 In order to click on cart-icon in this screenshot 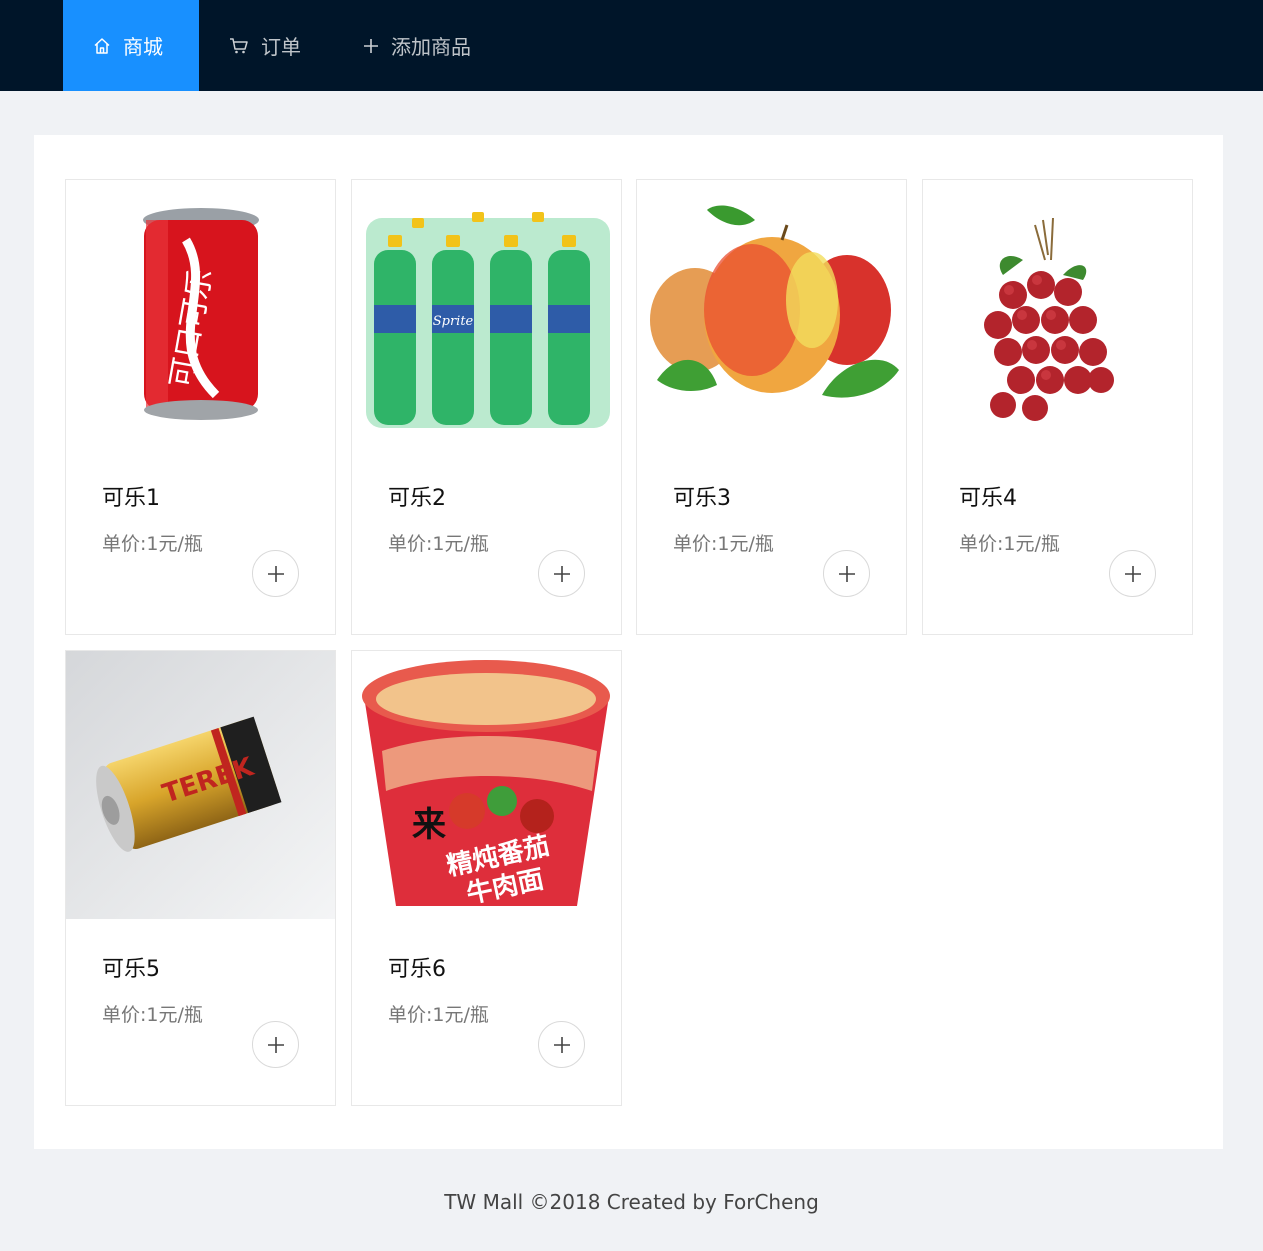, I will do `click(239, 46)`.